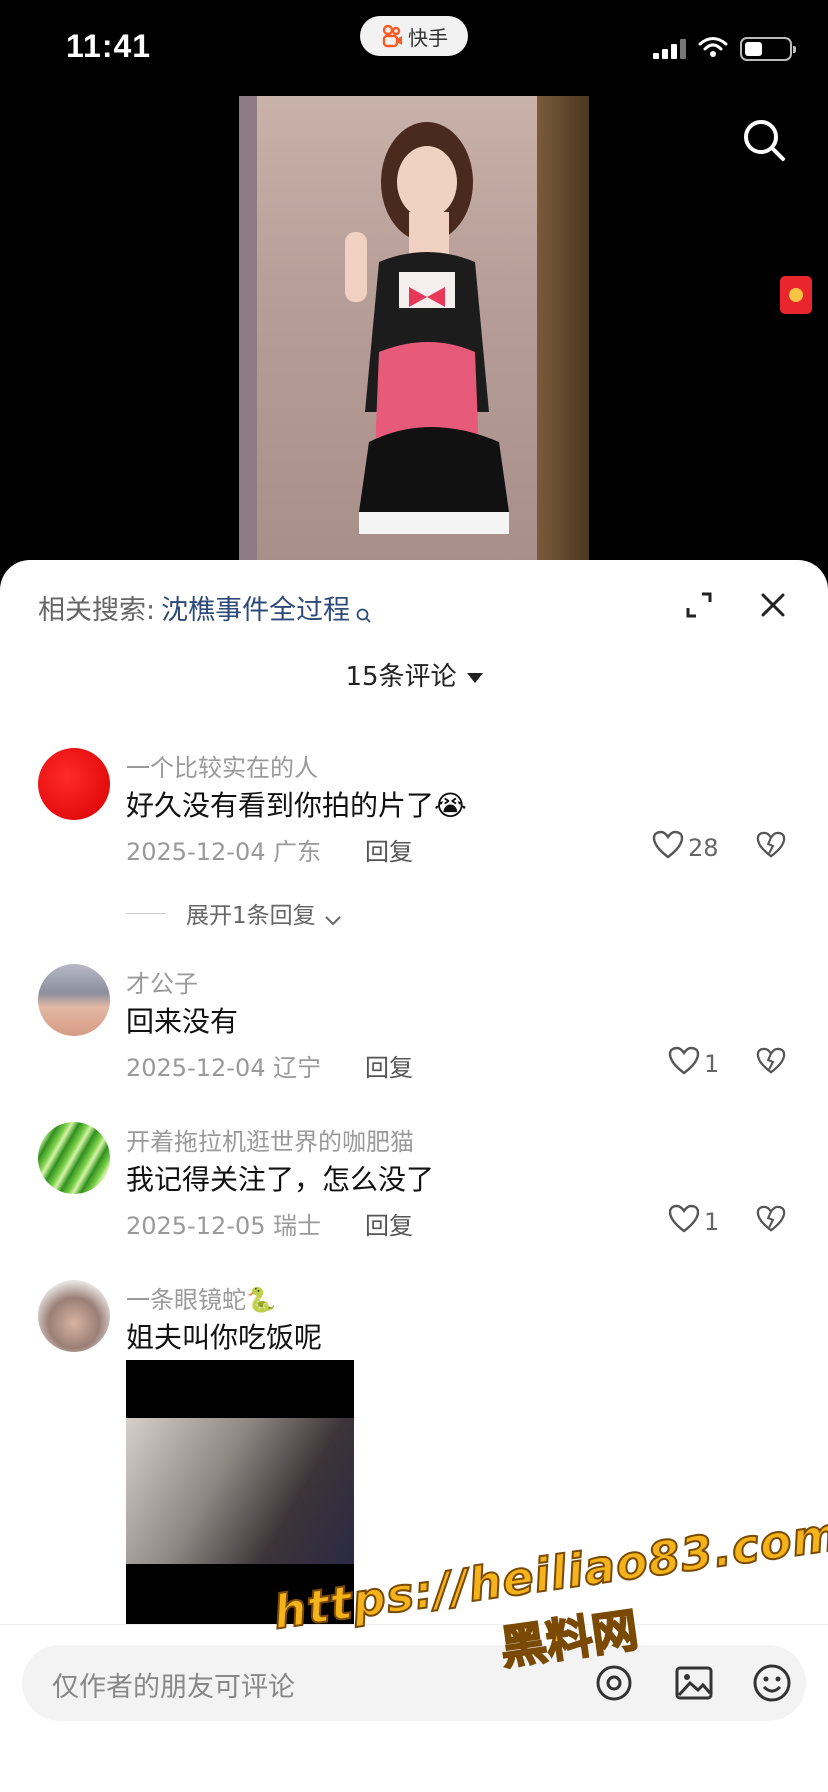  Describe the element at coordinates (255, 607) in the screenshot. I see `related-search-term: 沈樵事件全过程` at that location.